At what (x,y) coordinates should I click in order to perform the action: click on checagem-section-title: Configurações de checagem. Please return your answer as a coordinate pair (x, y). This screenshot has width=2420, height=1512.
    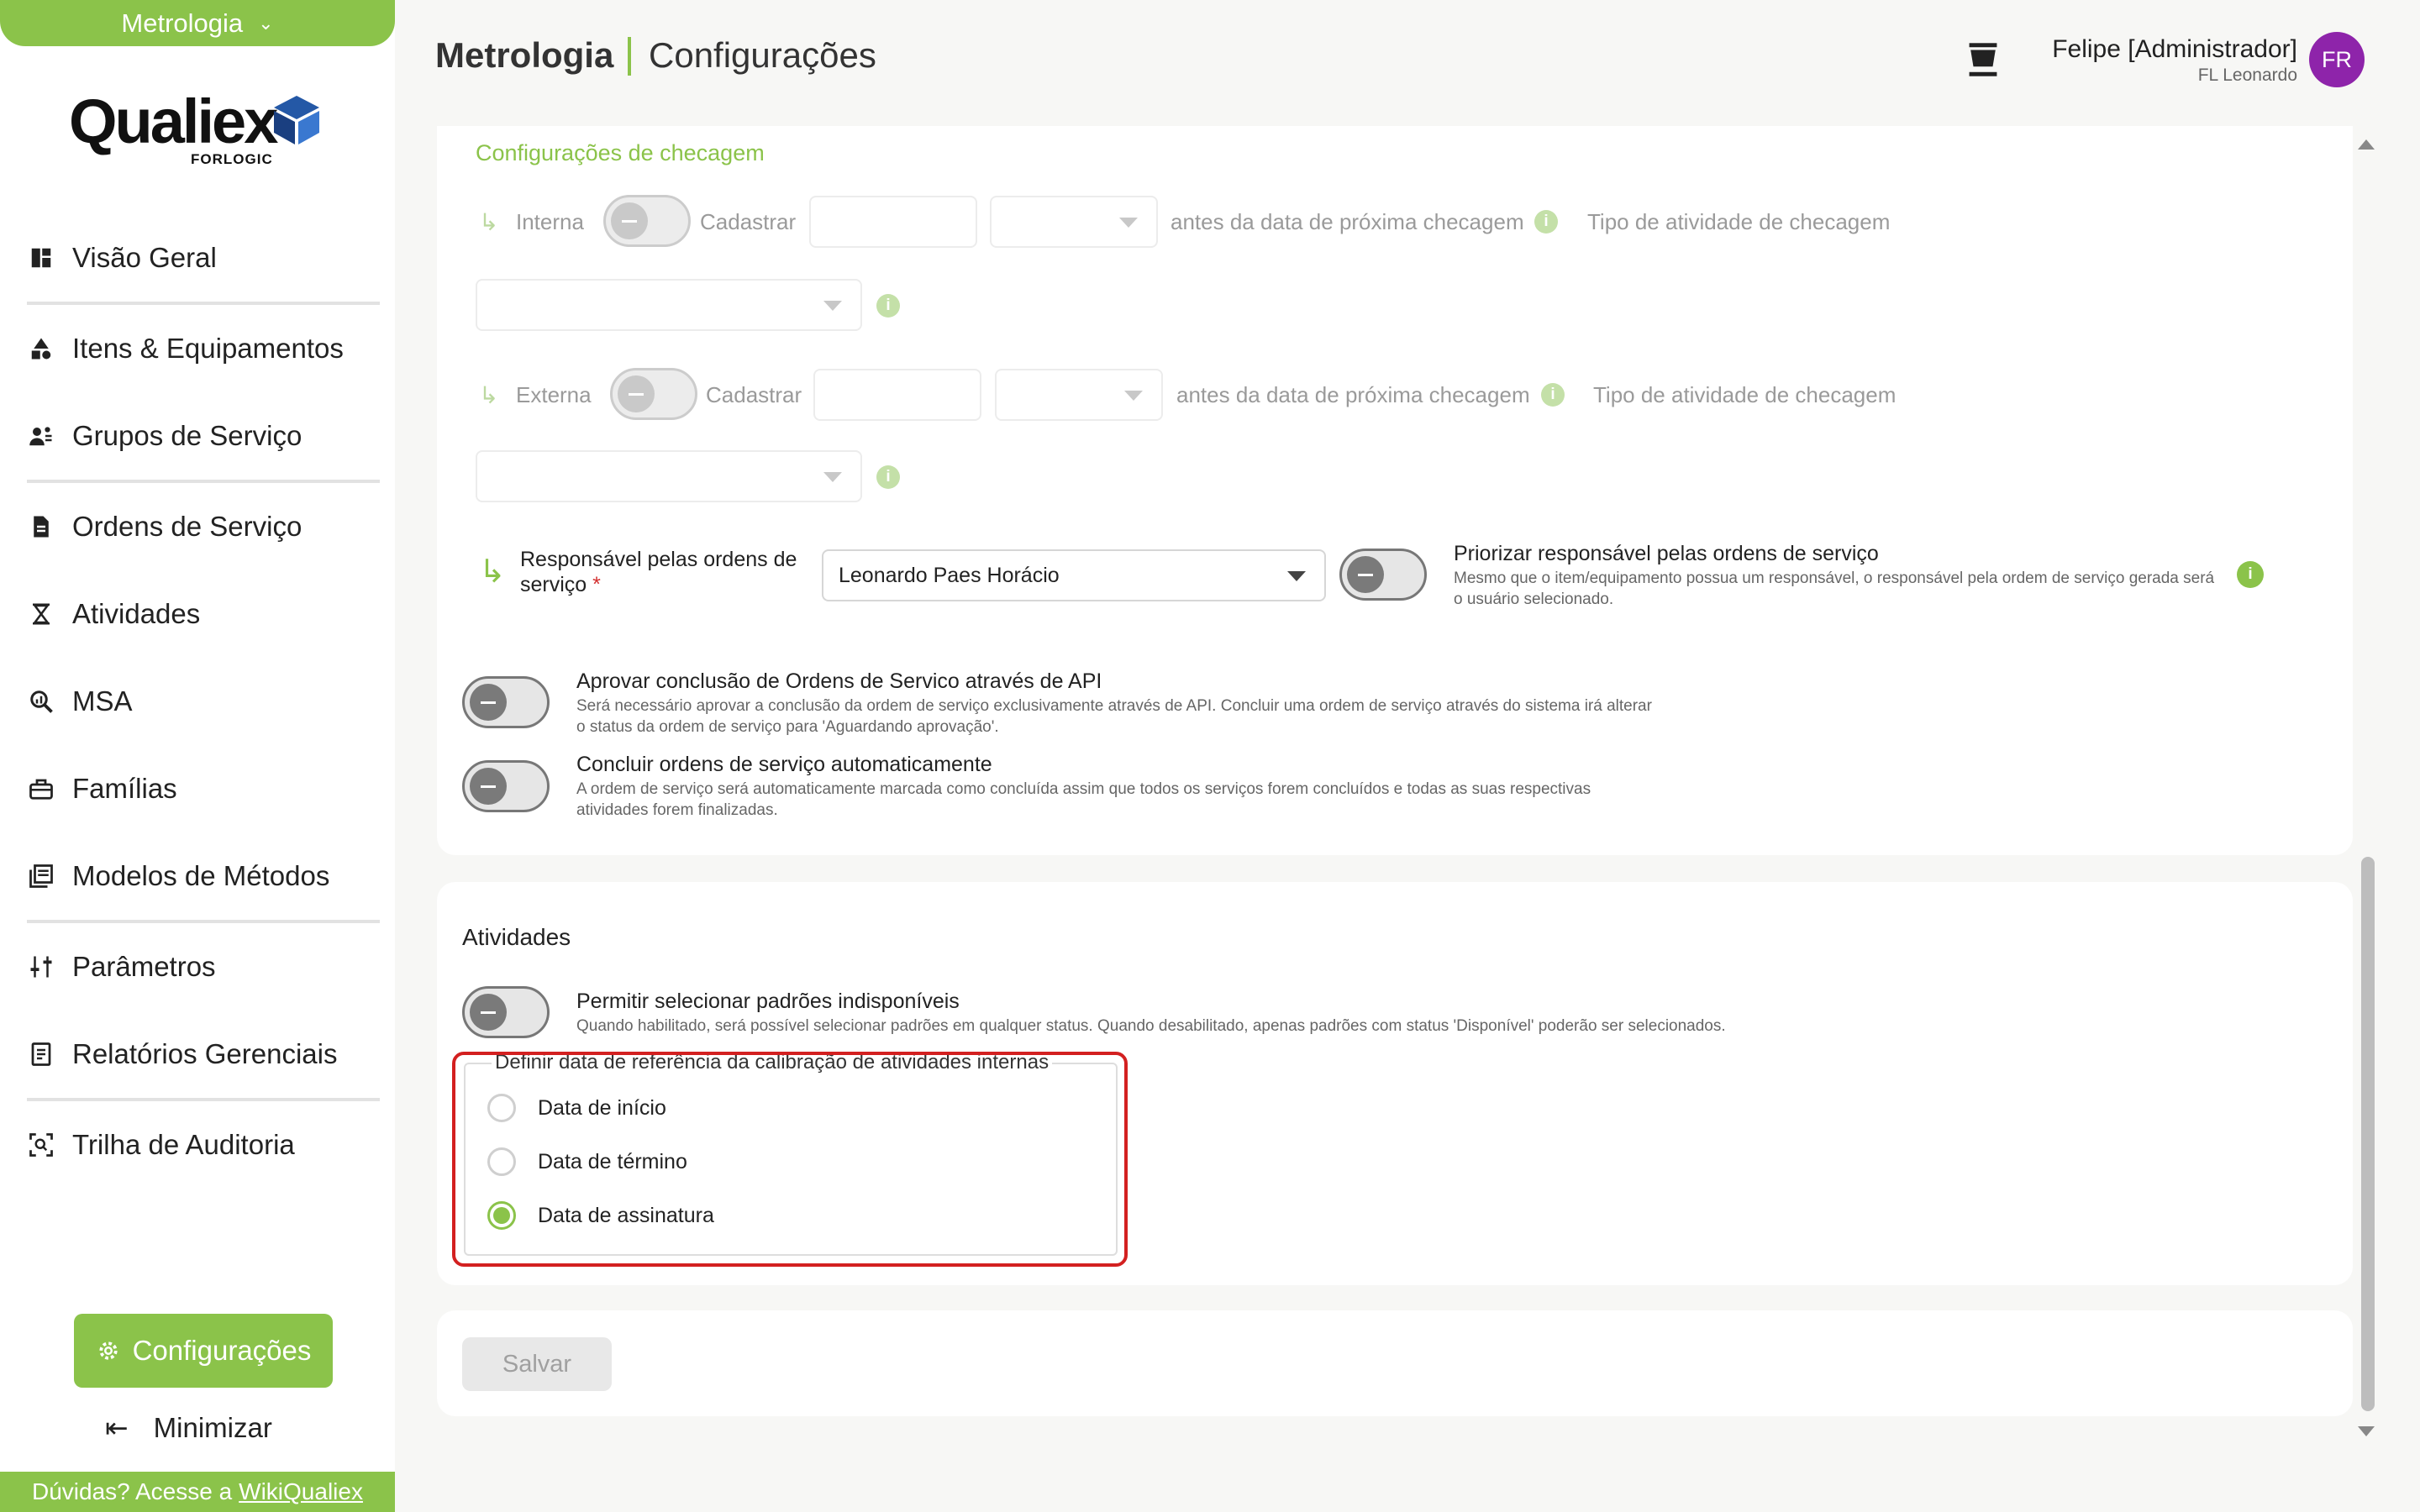
    Looking at the image, I should click on (620, 152).